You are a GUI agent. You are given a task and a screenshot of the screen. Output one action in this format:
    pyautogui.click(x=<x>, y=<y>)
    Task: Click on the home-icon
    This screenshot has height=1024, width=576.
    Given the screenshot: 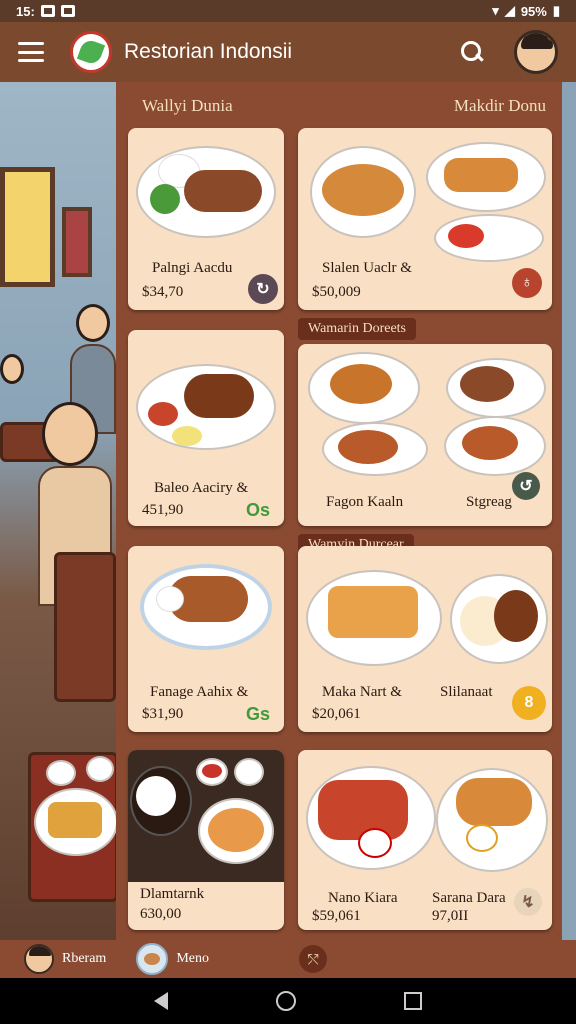 What is the action you would take?
    pyautogui.click(x=286, y=1001)
    